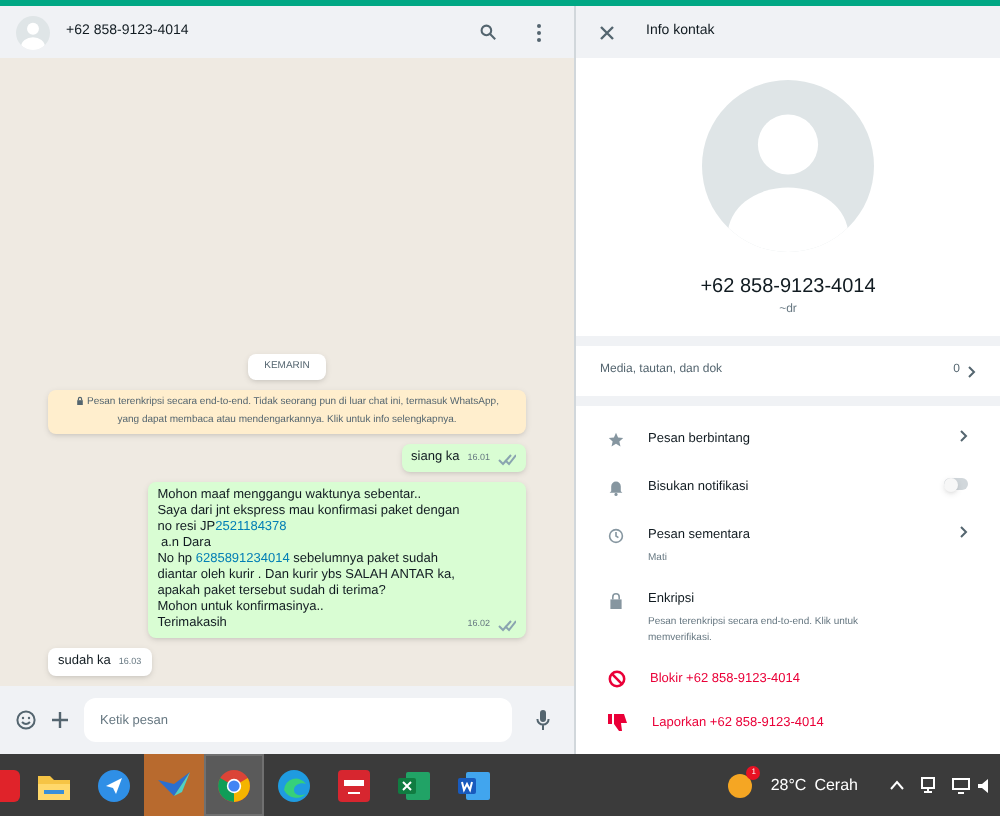 The width and height of the screenshot is (1000, 816). Describe the element at coordinates (488, 32) in the screenshot. I see `search-icon` at that location.